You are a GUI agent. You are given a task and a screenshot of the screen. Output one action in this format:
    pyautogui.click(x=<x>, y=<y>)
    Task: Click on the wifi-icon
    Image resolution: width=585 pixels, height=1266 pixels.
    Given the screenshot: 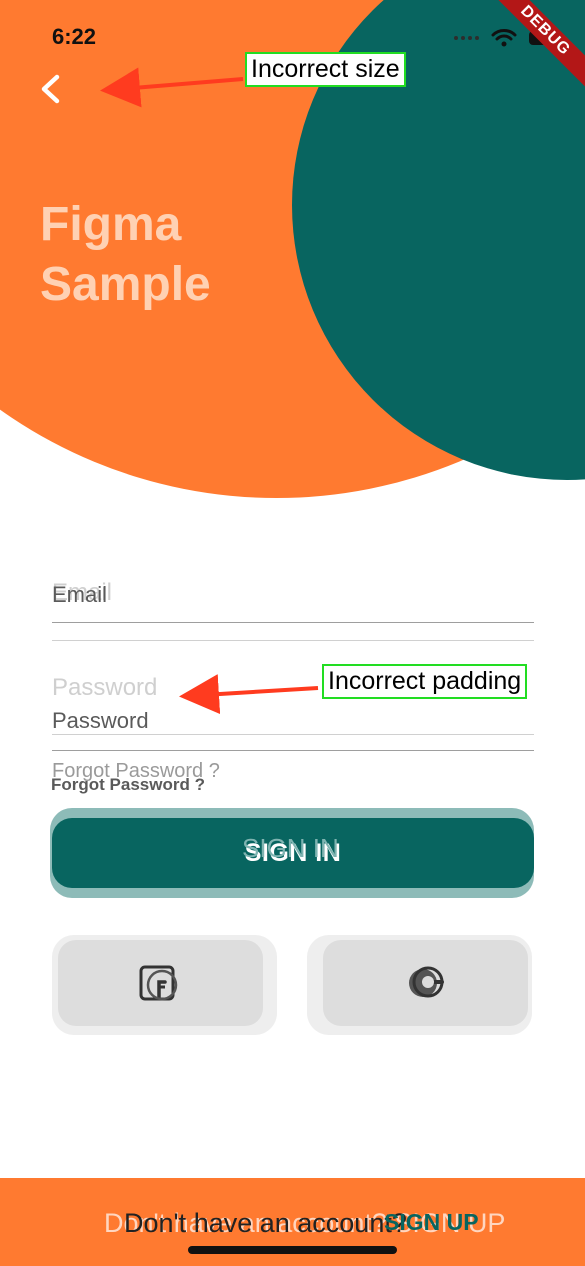 What is the action you would take?
    pyautogui.click(x=504, y=38)
    